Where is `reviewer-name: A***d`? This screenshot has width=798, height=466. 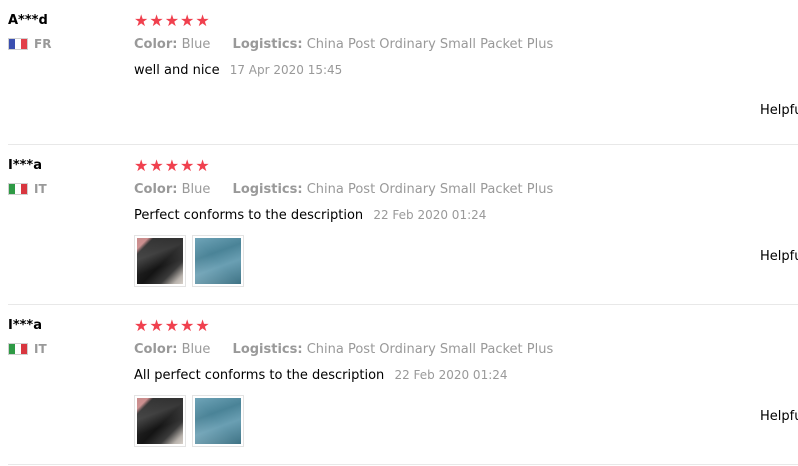 reviewer-name: A***d is located at coordinates (28, 20).